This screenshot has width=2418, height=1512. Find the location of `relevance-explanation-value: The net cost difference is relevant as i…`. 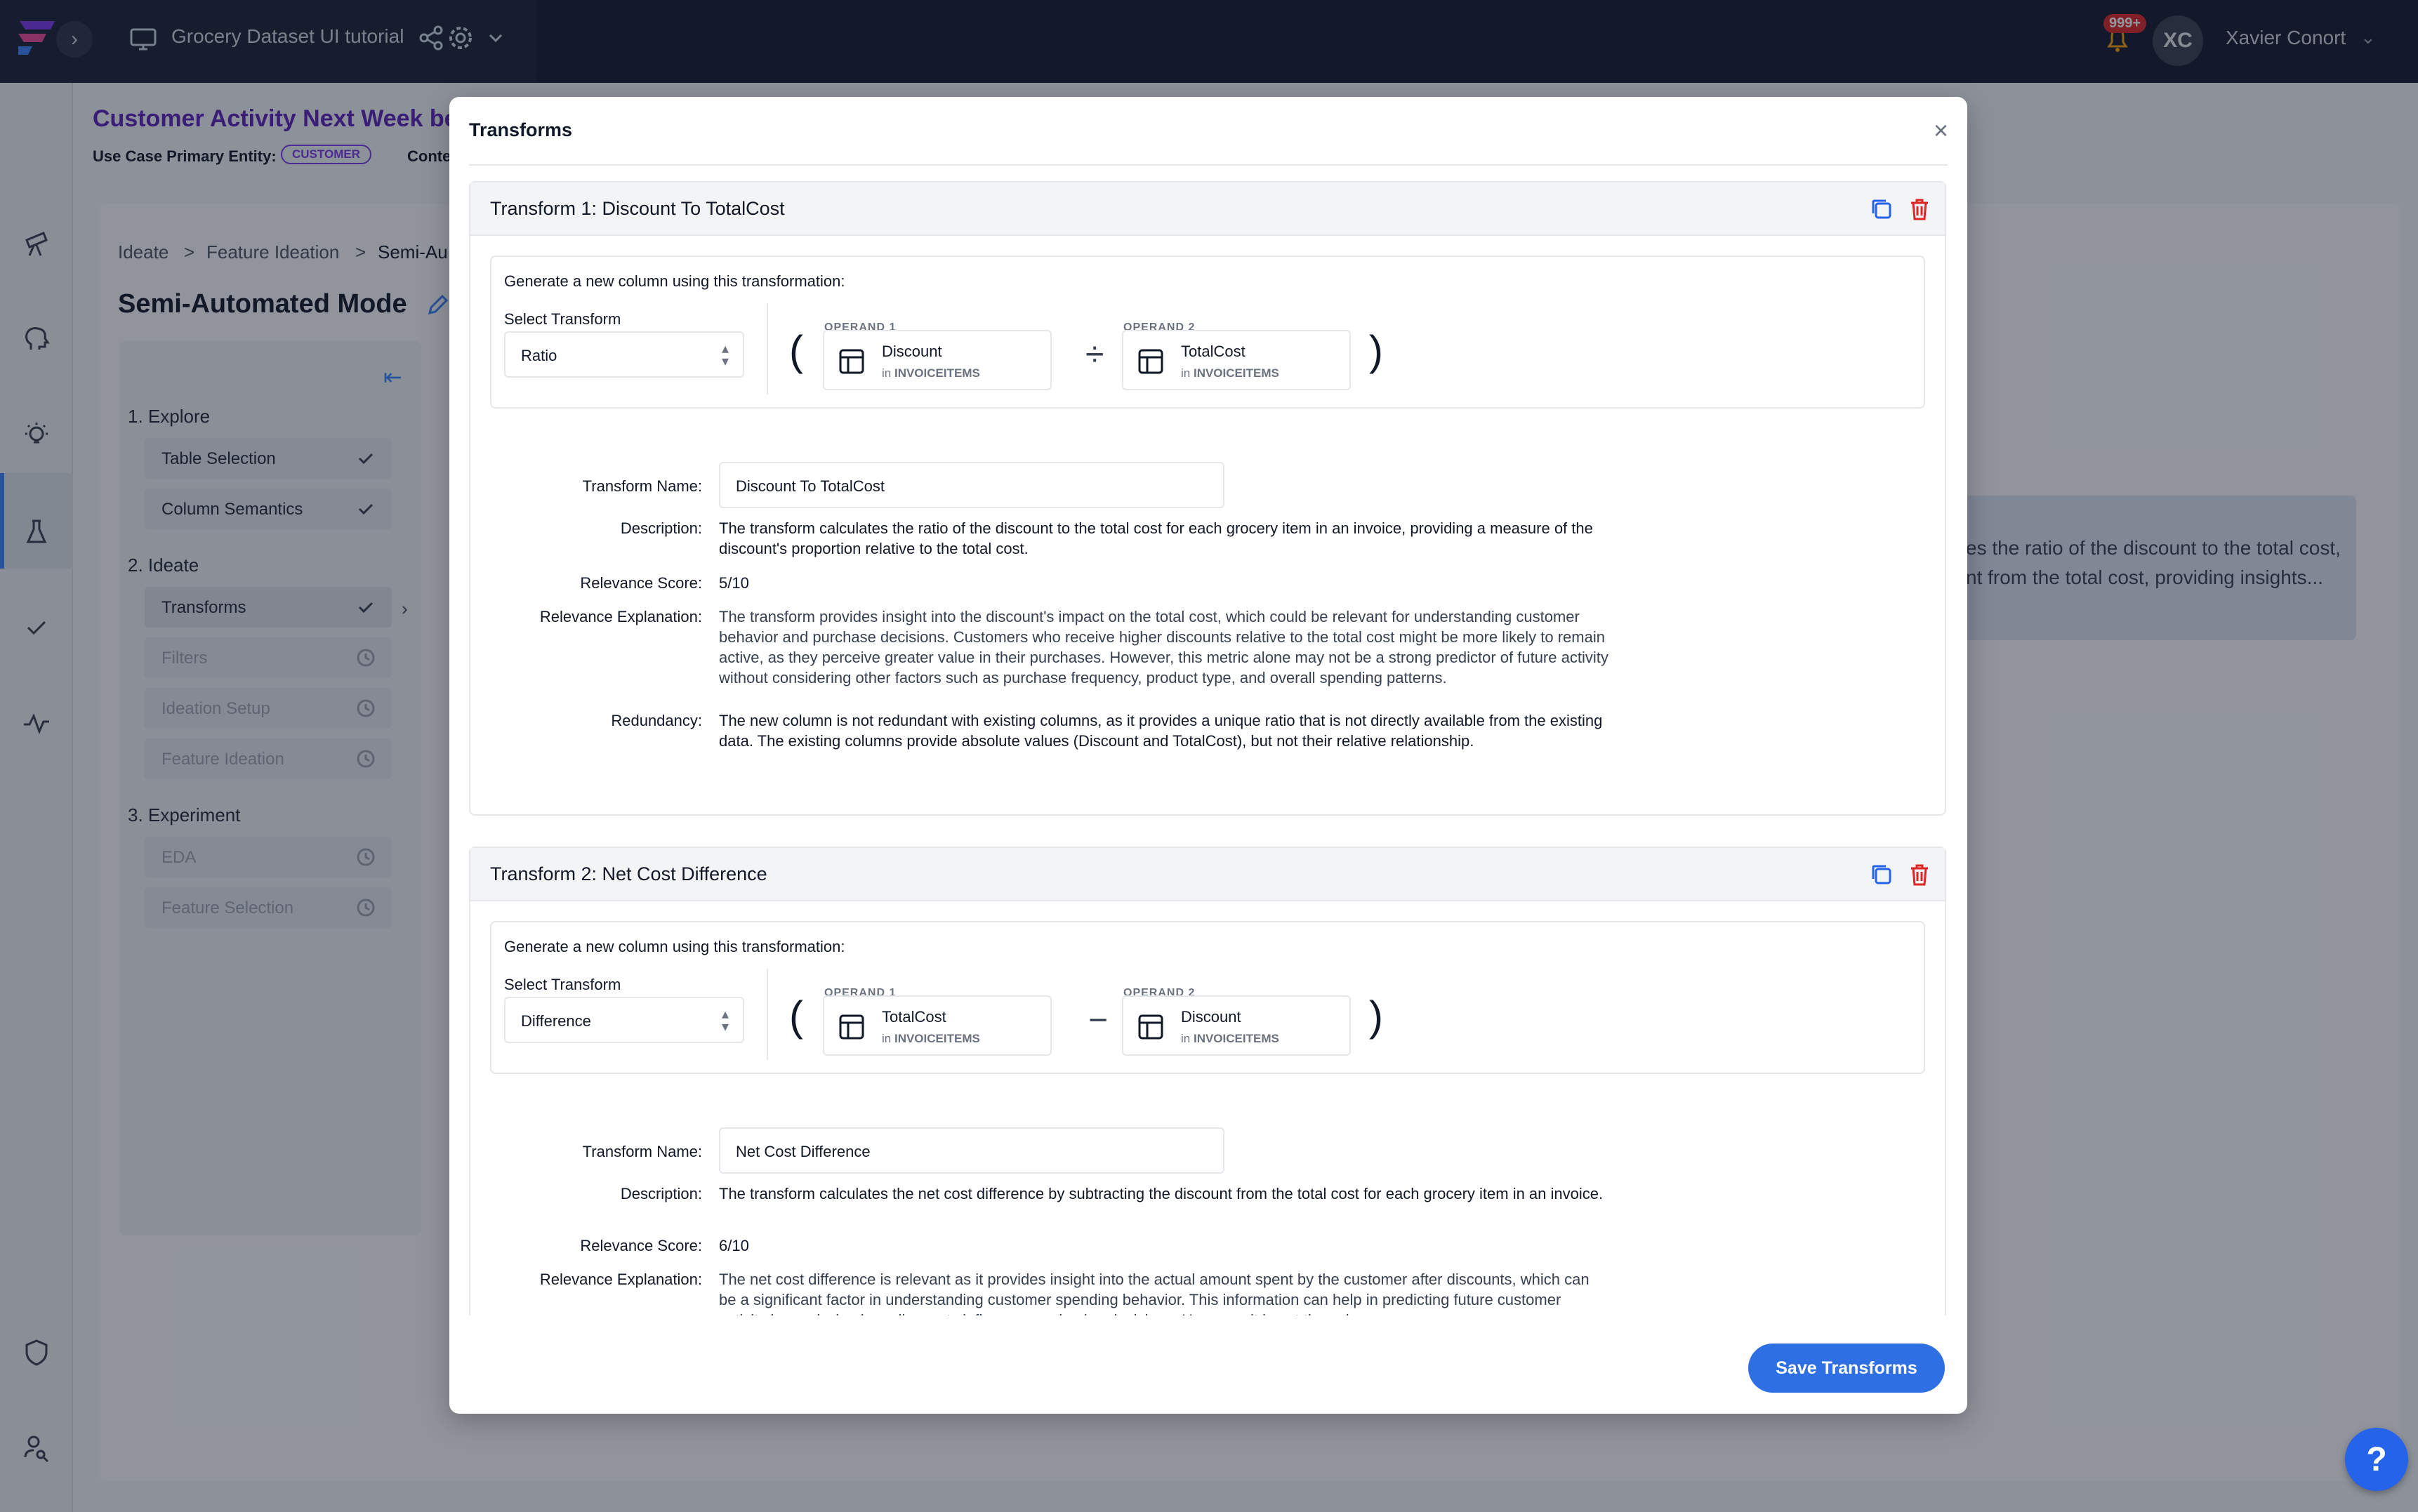

relevance-explanation-value: The net cost difference is relevant as i… is located at coordinates (1154, 1293).